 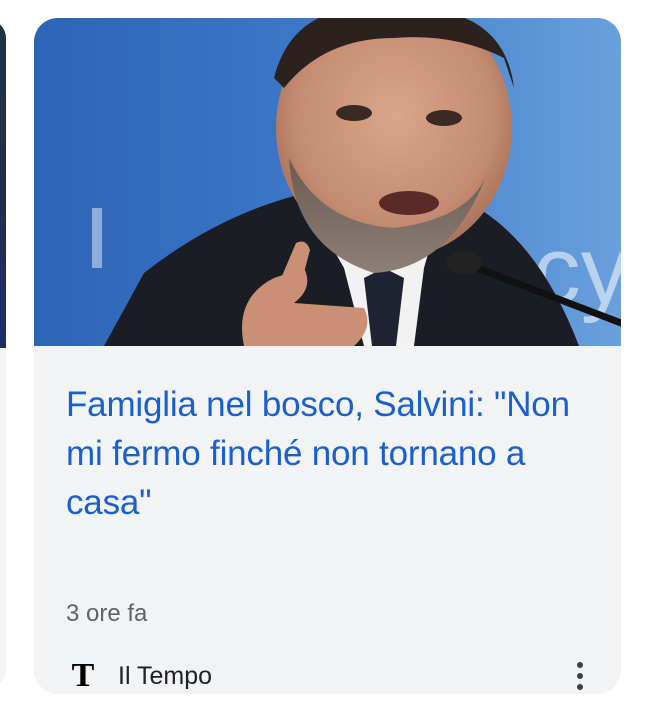 What do you see at coordinates (331, 676) in the screenshot?
I see `source-row: T Il Tempo` at bounding box center [331, 676].